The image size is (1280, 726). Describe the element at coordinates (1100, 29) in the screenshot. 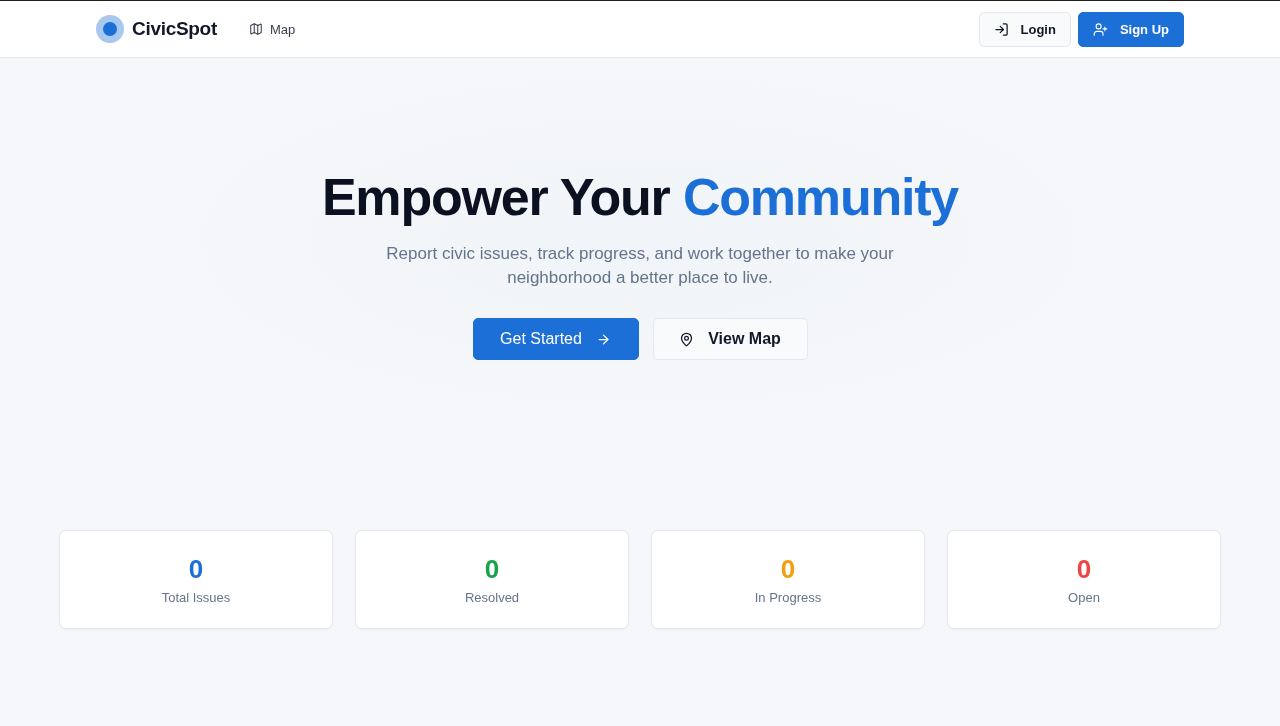

I see `user-plus-icon` at that location.